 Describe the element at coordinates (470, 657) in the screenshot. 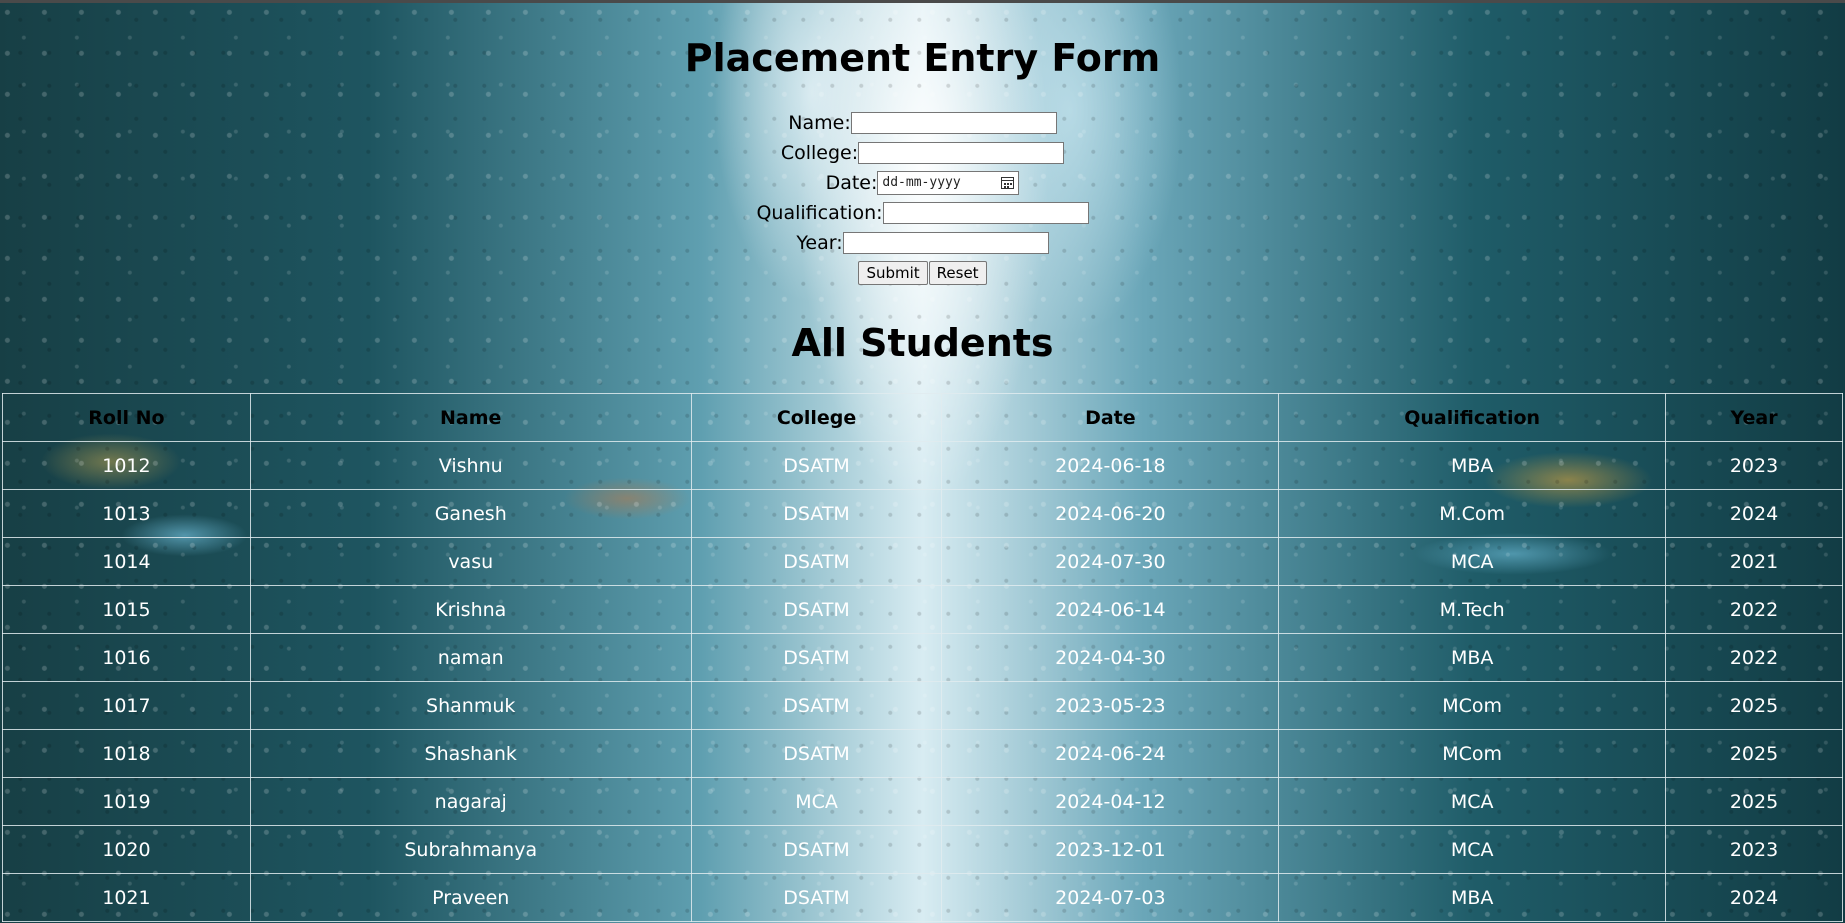

I see `cell-name: naman` at that location.